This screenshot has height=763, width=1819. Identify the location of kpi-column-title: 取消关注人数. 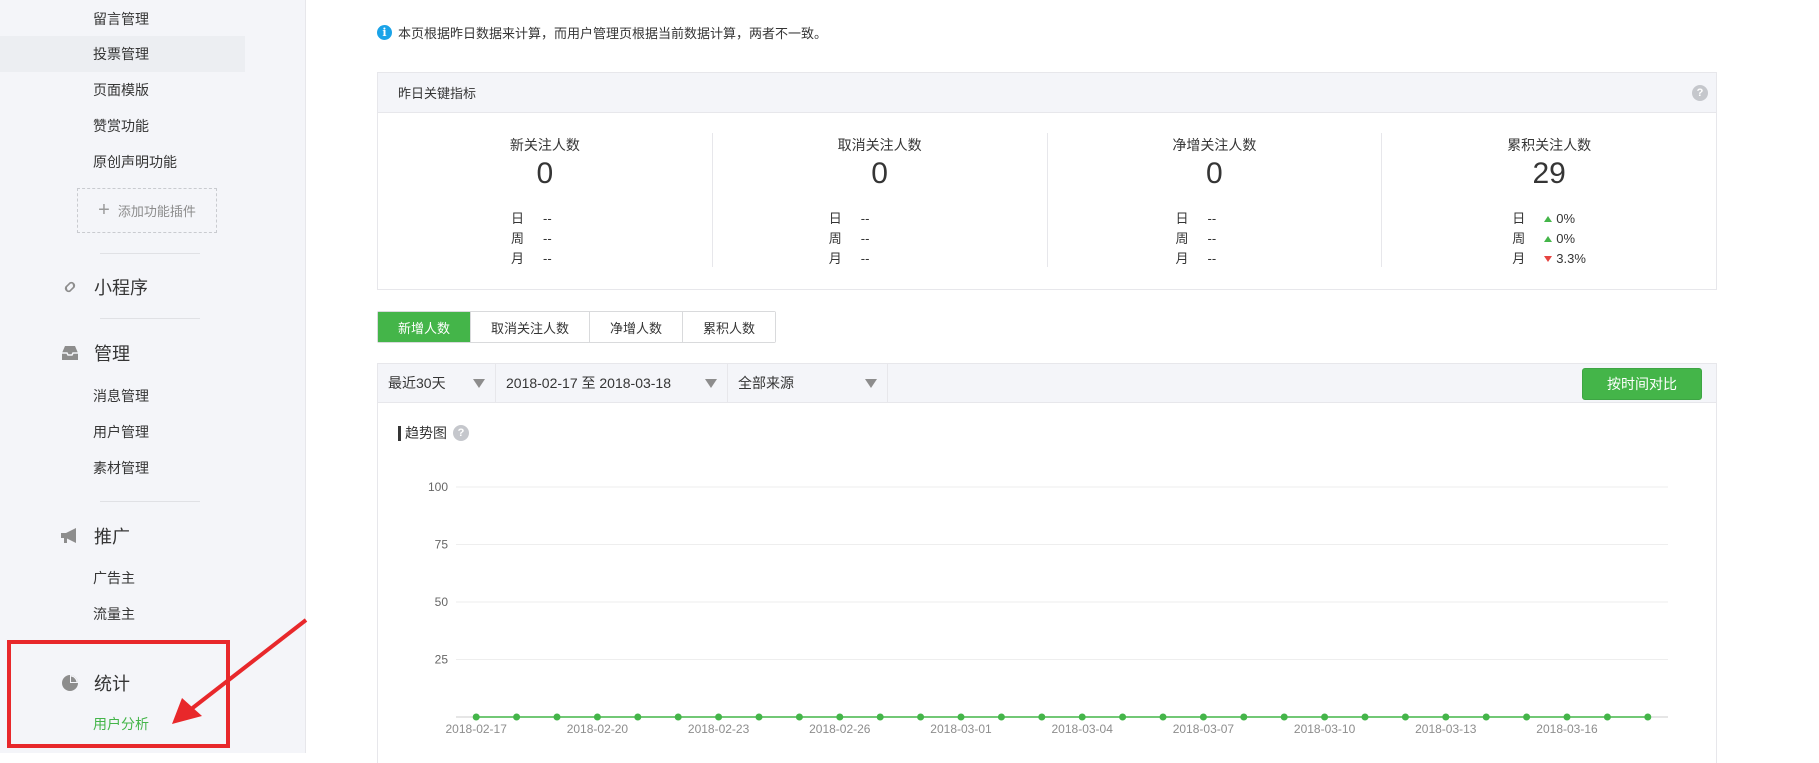
(879, 145).